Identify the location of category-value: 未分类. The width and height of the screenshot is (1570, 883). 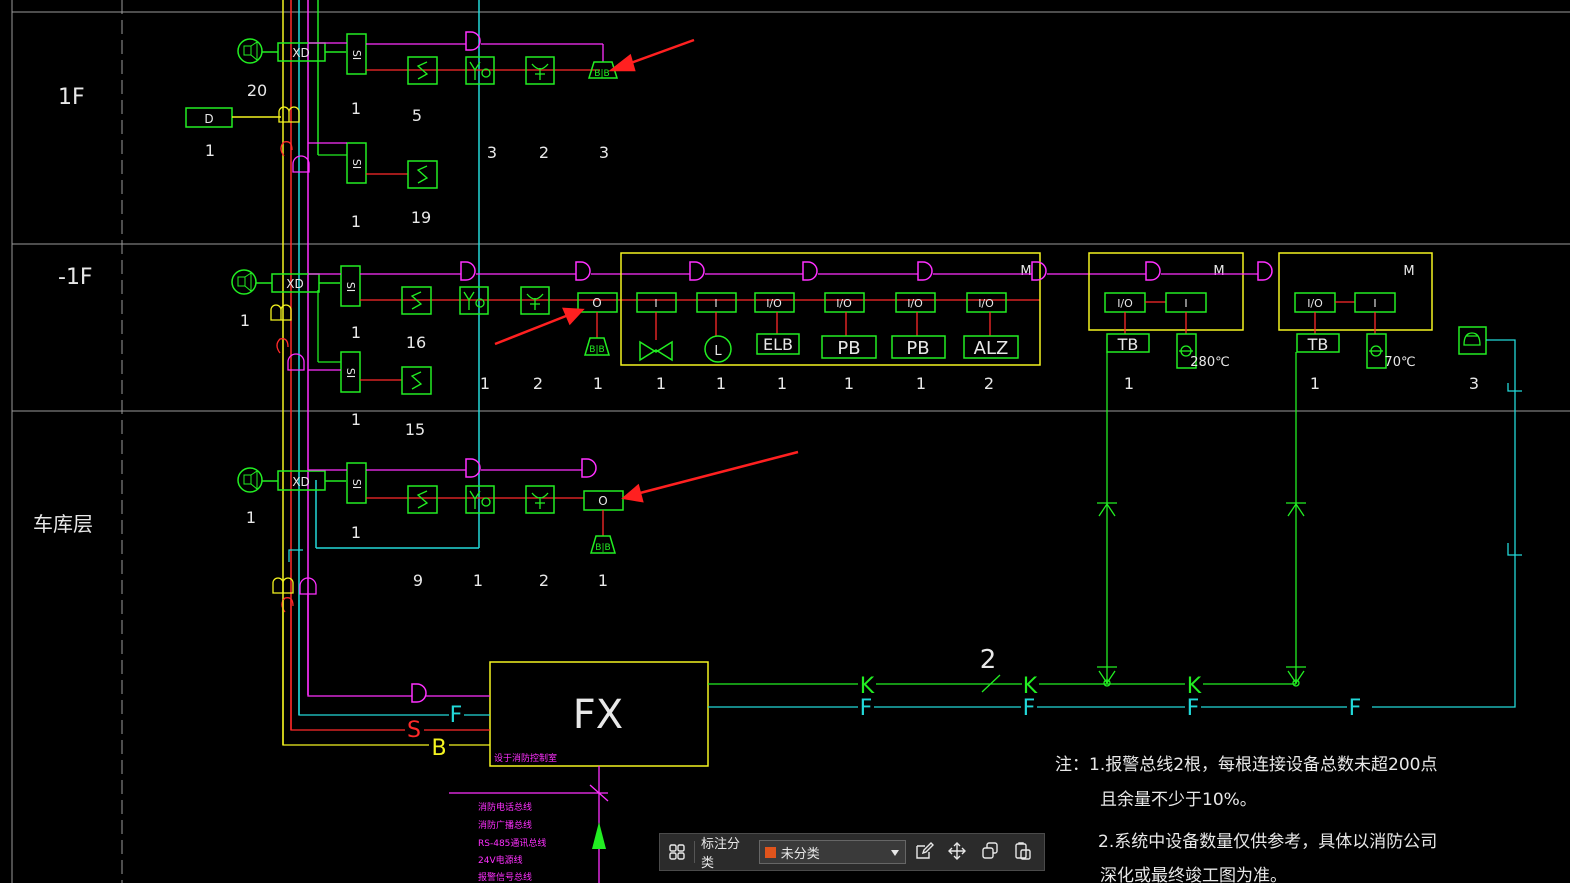
(800, 853).